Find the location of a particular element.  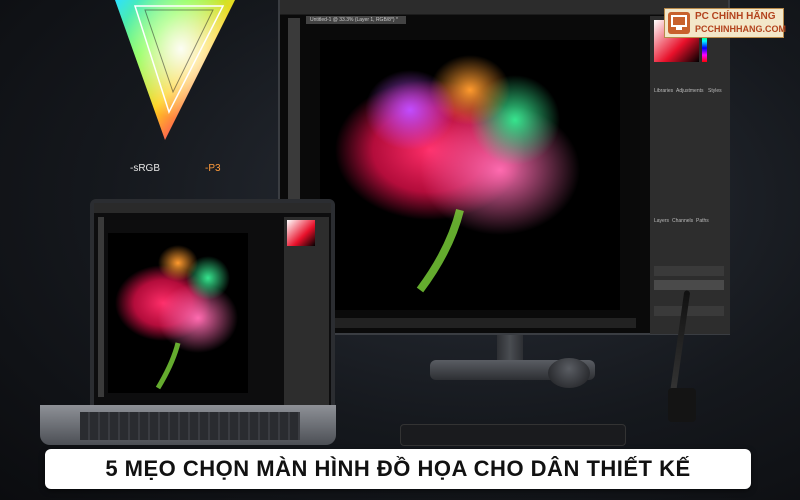

laptop-ps-toolbar is located at coordinates (212, 208).